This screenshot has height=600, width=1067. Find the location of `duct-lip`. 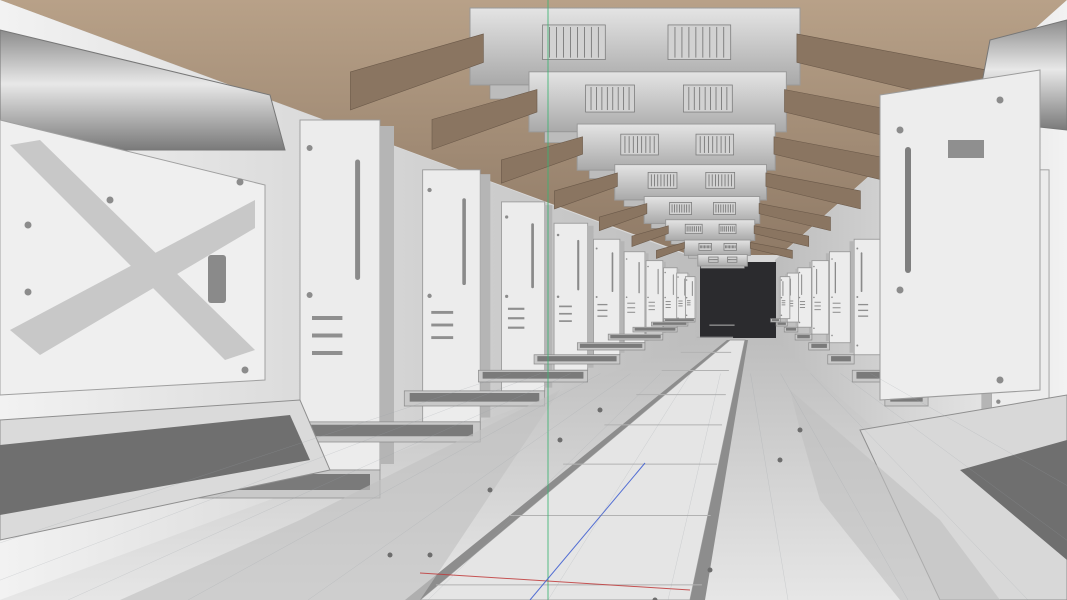

duct-lip is located at coordinates (722, 267).